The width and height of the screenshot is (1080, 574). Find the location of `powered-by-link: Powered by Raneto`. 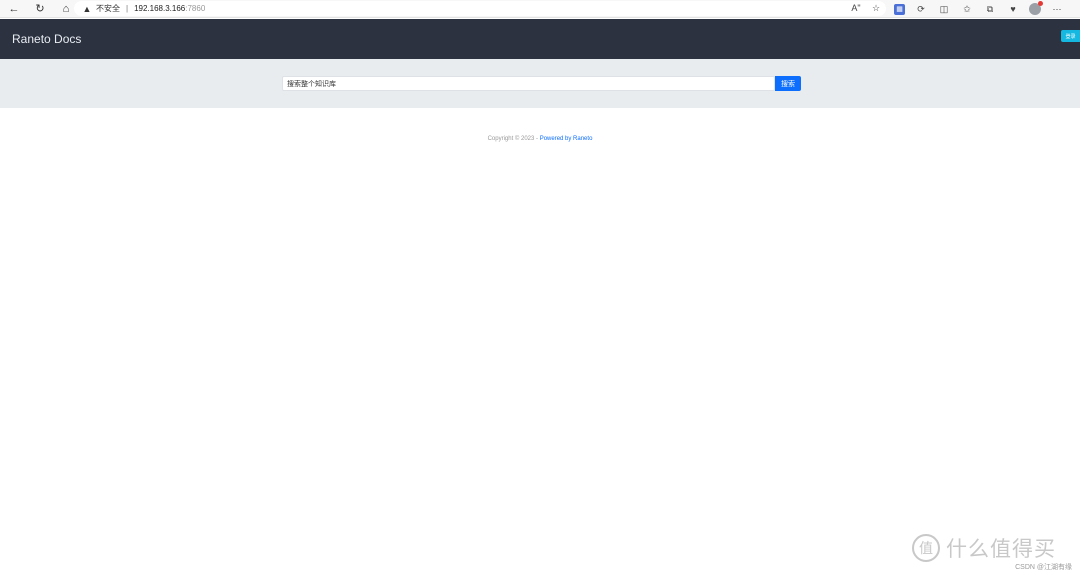

powered-by-link: Powered by Raneto is located at coordinates (566, 139).